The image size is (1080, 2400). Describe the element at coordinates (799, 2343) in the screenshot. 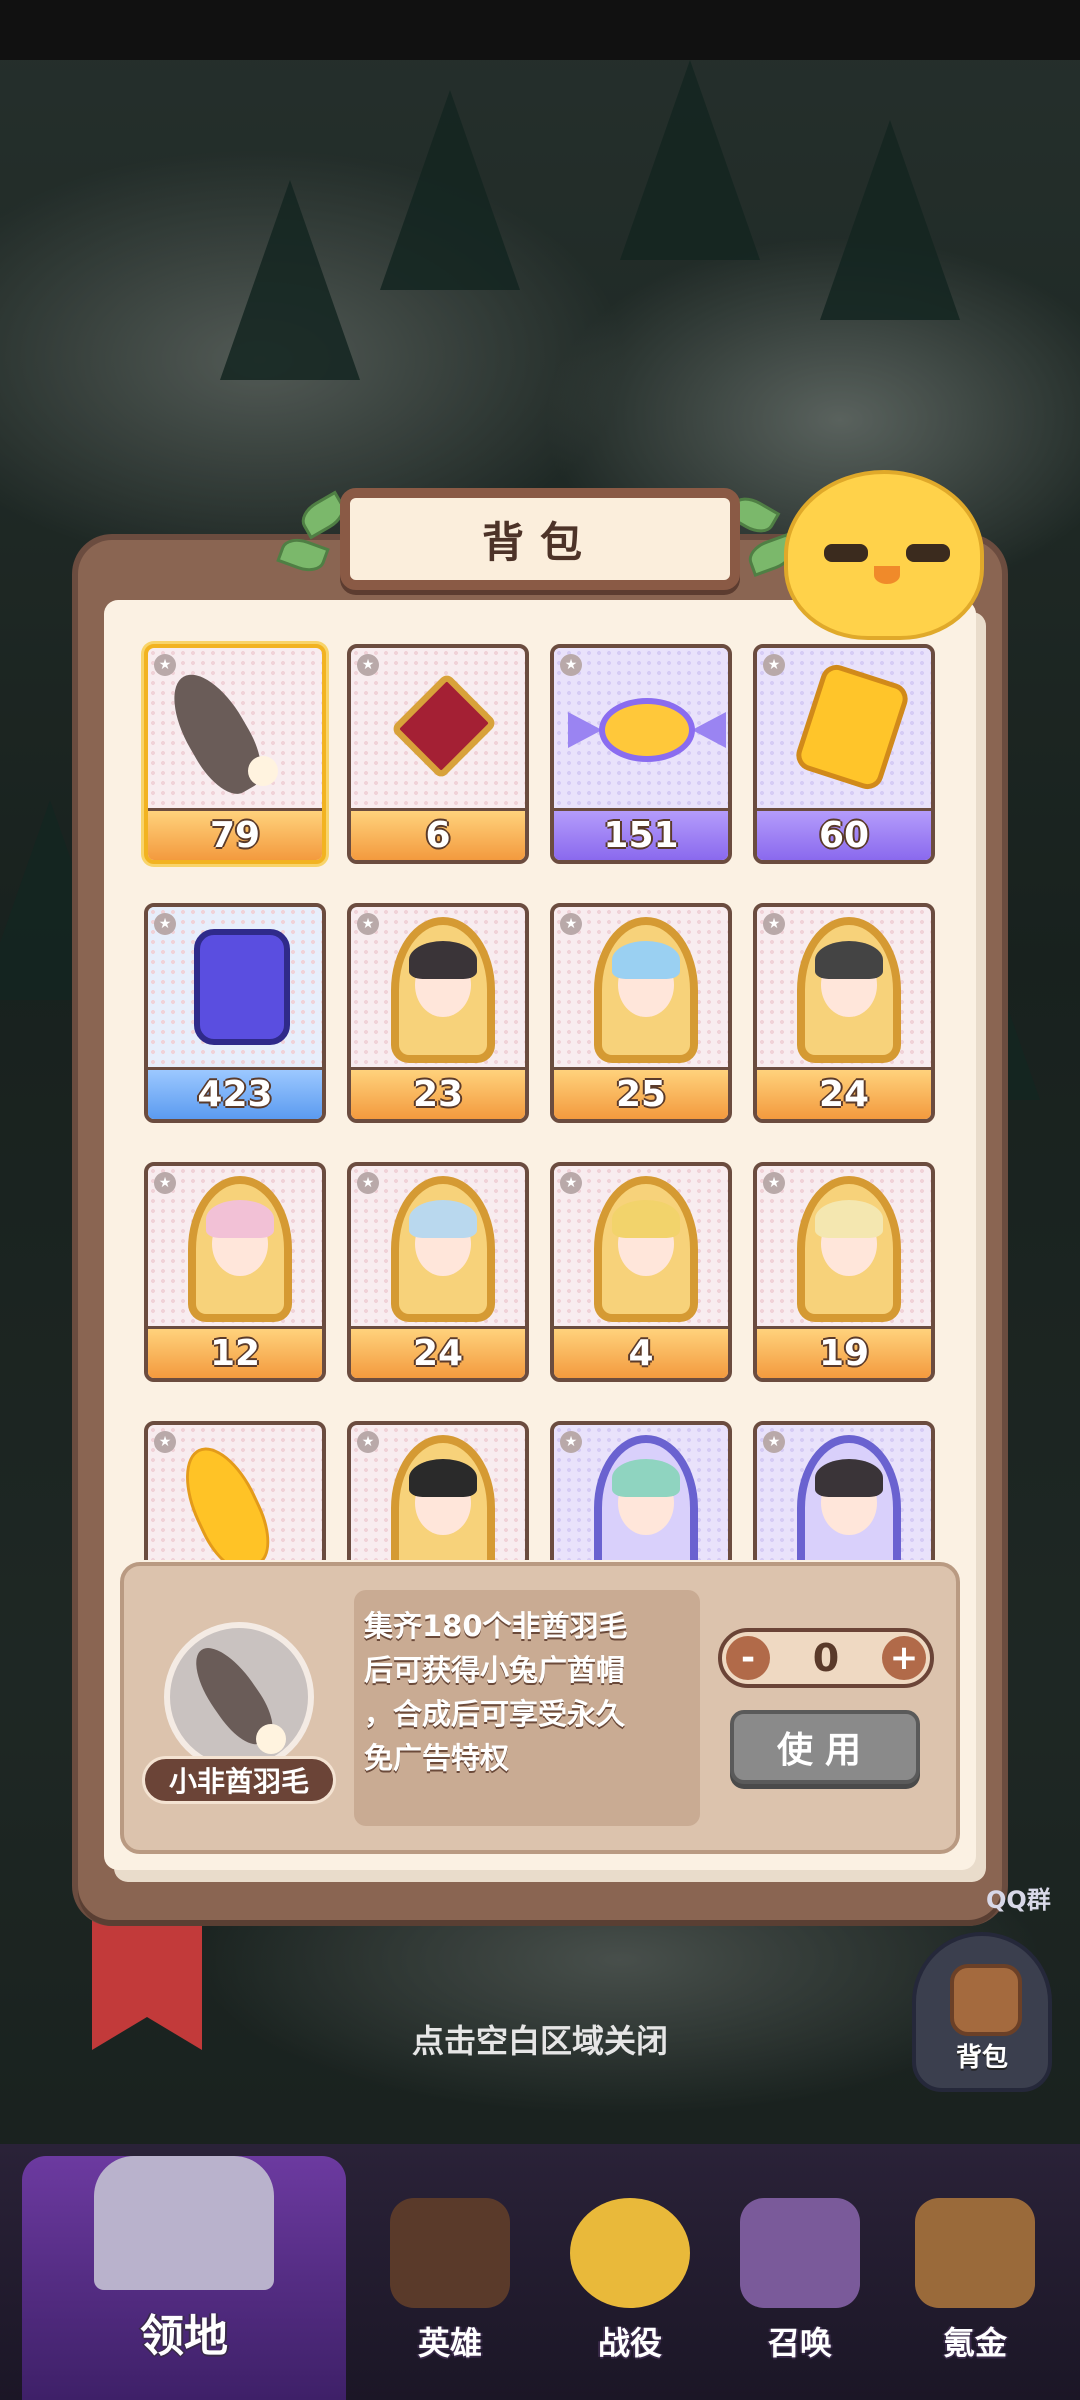

I see `nav-label: 召唤` at that location.